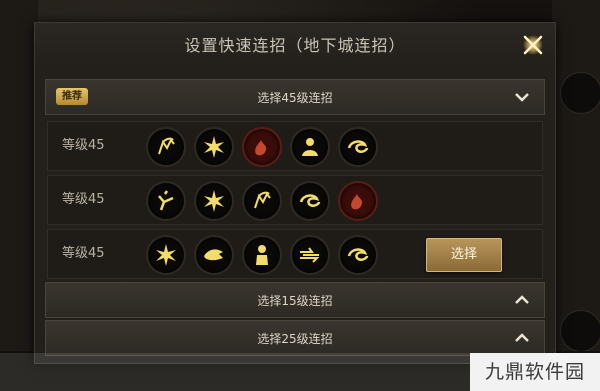  I want to click on chevron-down-icon, so click(522, 97).